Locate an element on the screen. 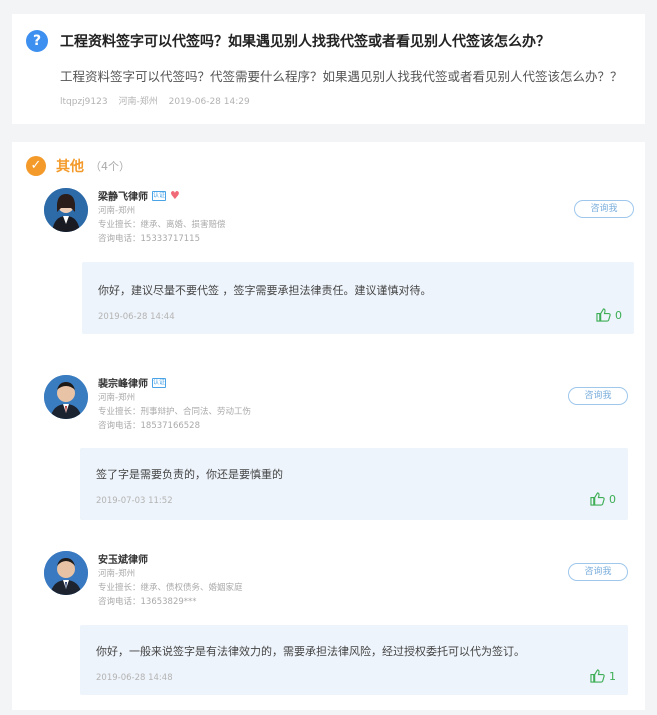  like-button: 1 is located at coordinates (603, 676).